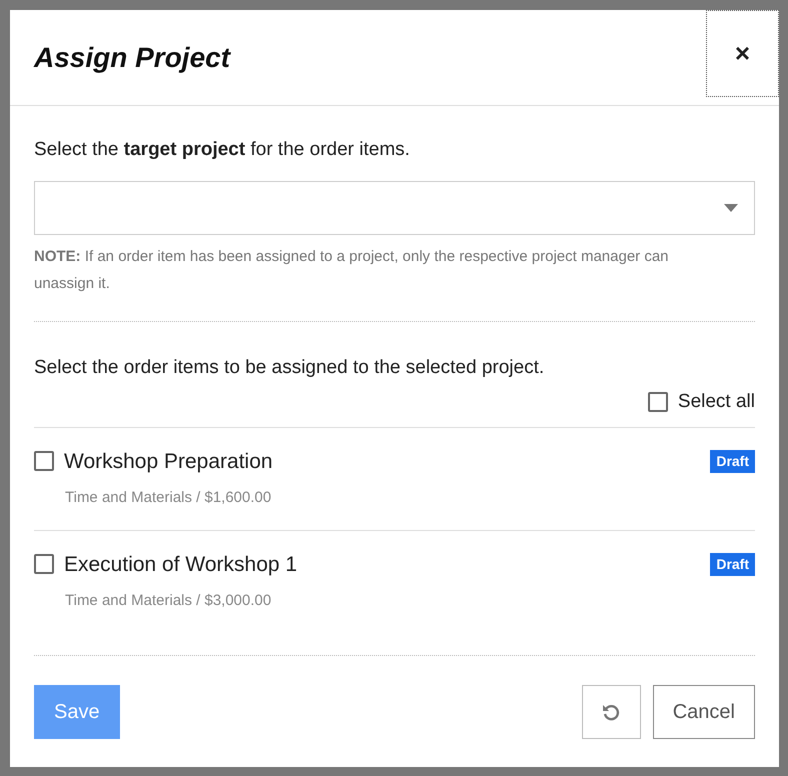 The width and height of the screenshot is (788, 776). I want to click on dropdown-caret-icon, so click(731, 208).